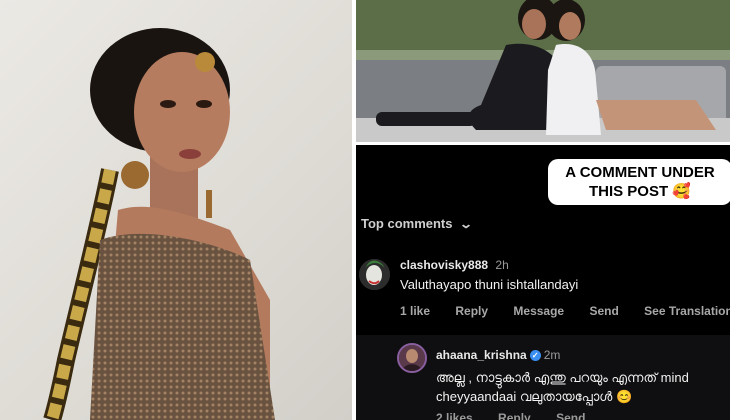  What do you see at coordinates (481, 355) in the screenshot?
I see `username: ahaana_krishna` at bounding box center [481, 355].